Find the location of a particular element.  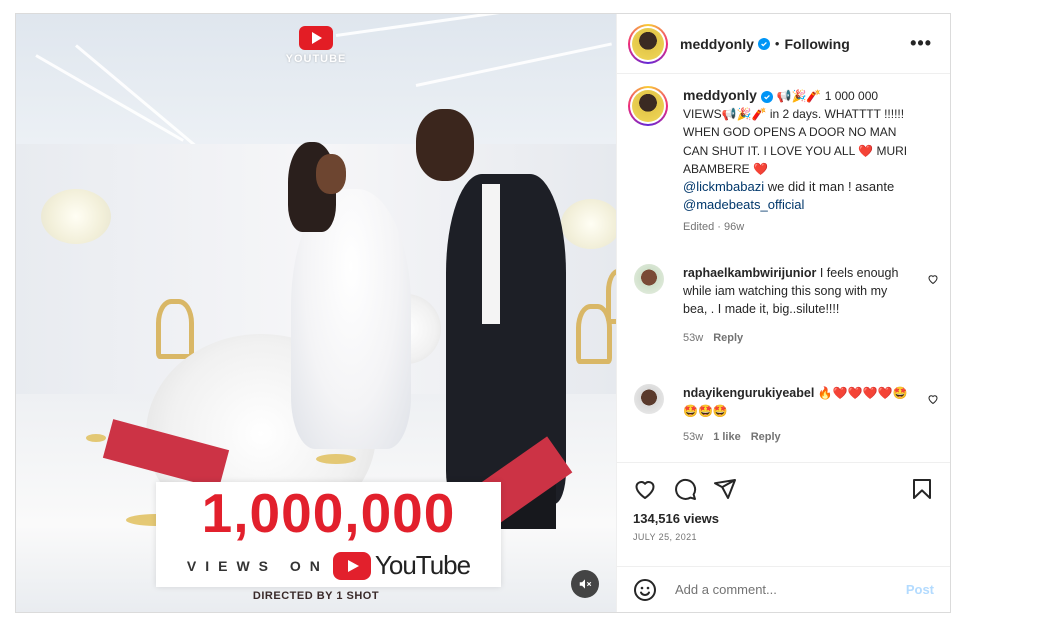

youtube-logo: YouTube is located at coordinates (401, 565).